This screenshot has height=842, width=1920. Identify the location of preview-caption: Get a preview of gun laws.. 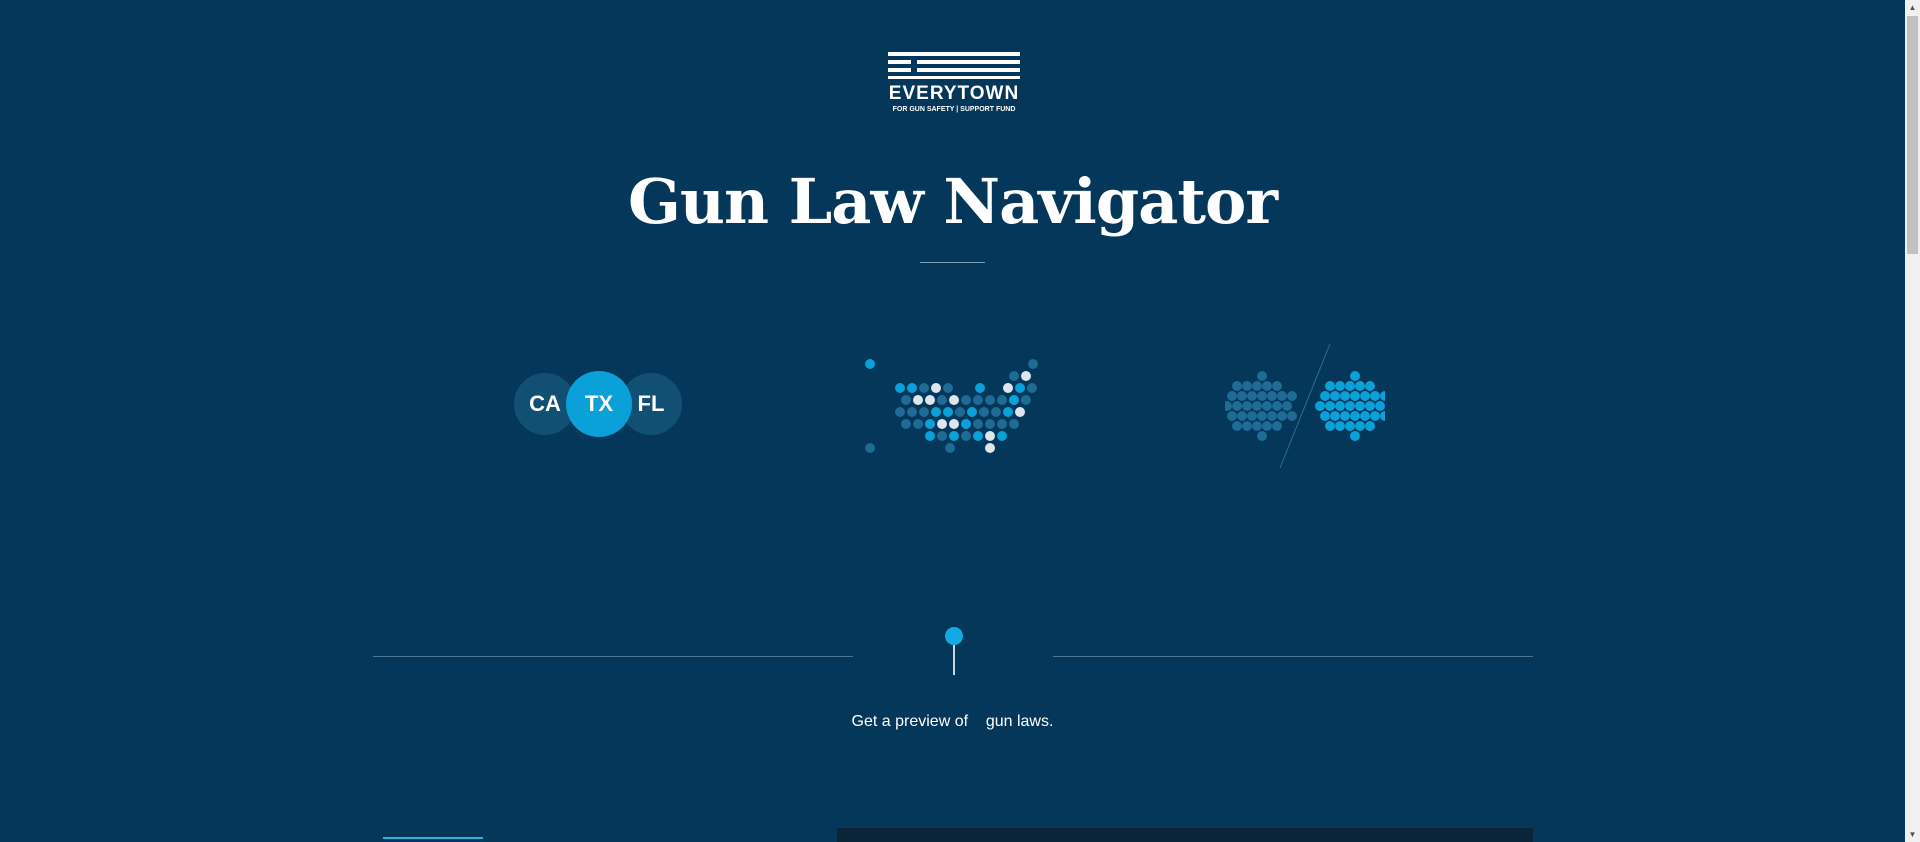
(952, 722).